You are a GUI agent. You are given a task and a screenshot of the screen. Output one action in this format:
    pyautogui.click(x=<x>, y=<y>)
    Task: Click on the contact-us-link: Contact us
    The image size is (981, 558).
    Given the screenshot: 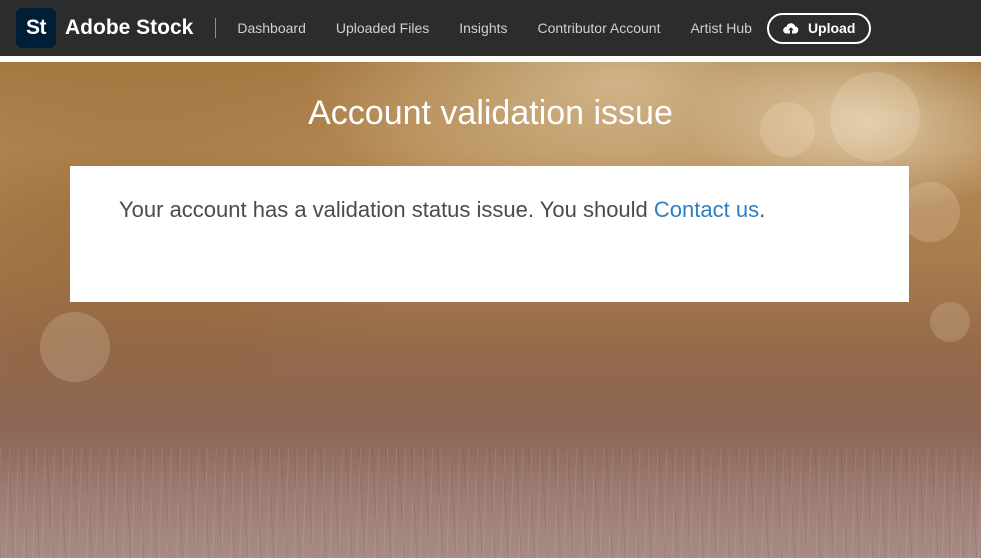 What is the action you would take?
    pyautogui.click(x=706, y=209)
    